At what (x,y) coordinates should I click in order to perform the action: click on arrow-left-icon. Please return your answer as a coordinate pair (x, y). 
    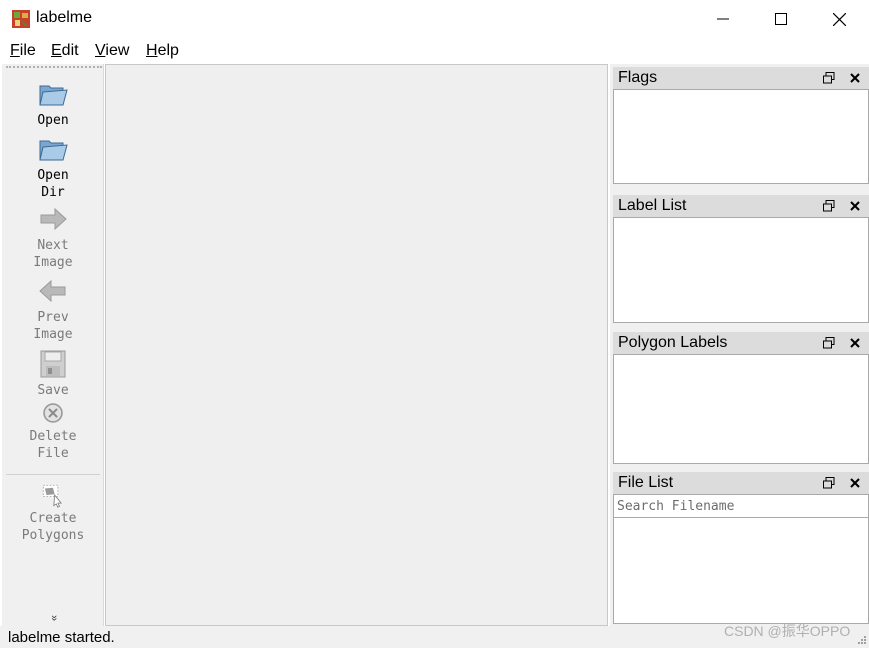
    Looking at the image, I should click on (52, 291).